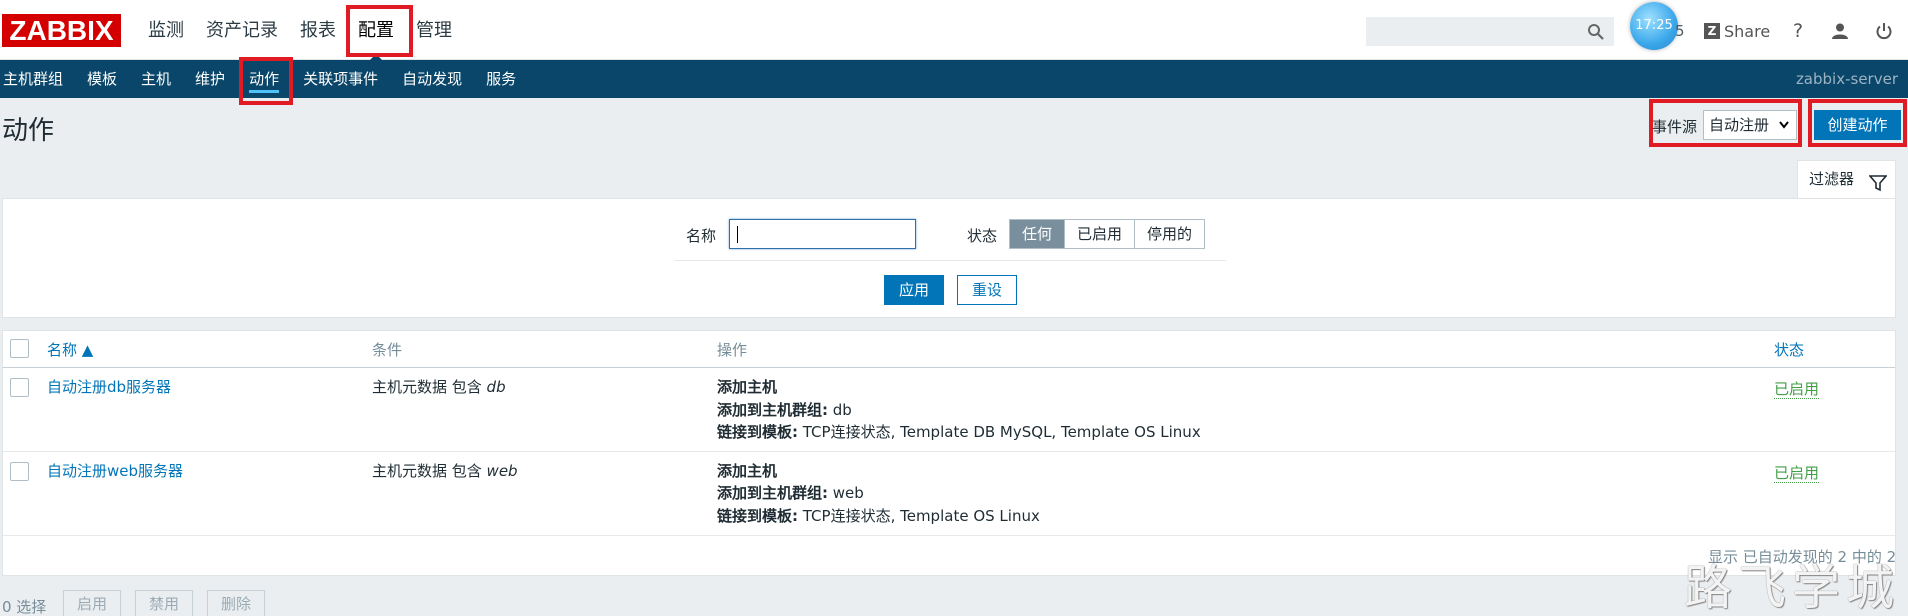 This screenshot has height=616, width=1908. Describe the element at coordinates (737, 234) in the screenshot. I see `text-caret` at that location.